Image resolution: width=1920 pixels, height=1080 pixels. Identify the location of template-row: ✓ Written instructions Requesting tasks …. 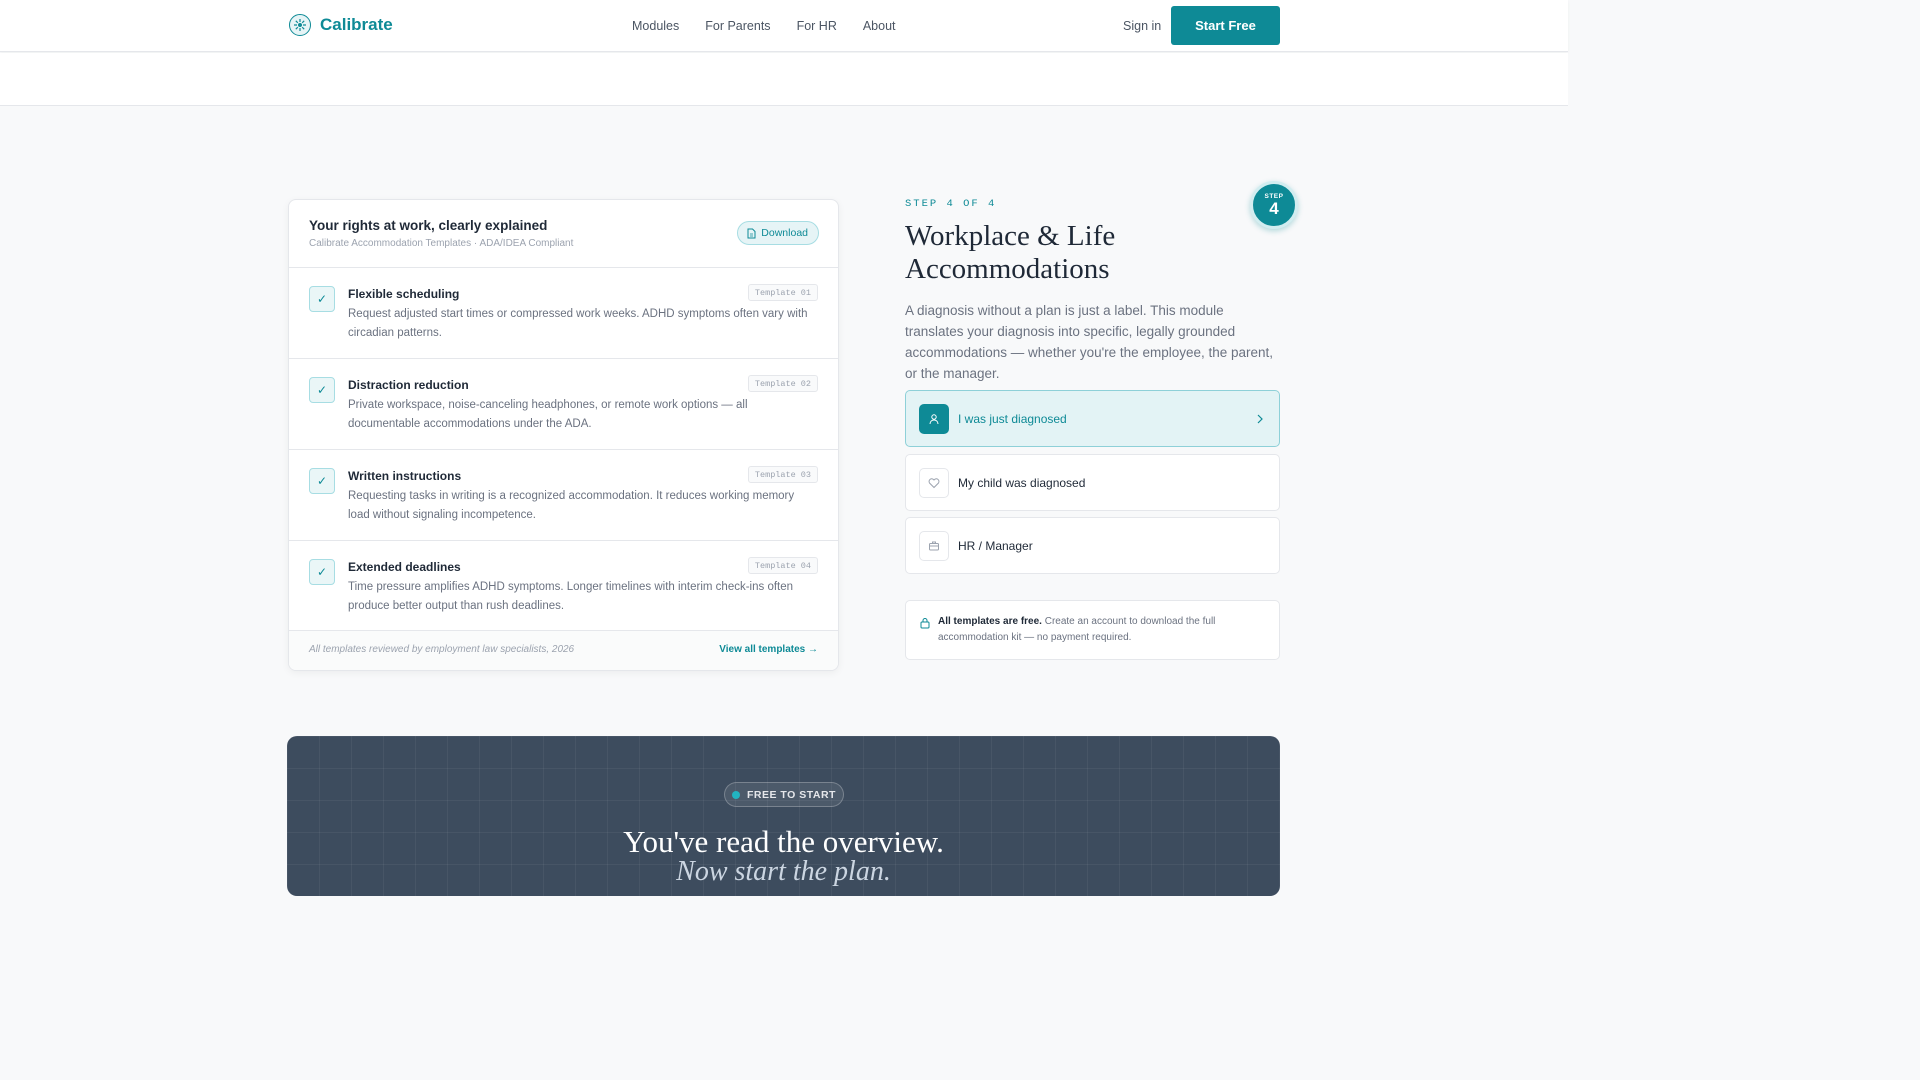
(563, 495).